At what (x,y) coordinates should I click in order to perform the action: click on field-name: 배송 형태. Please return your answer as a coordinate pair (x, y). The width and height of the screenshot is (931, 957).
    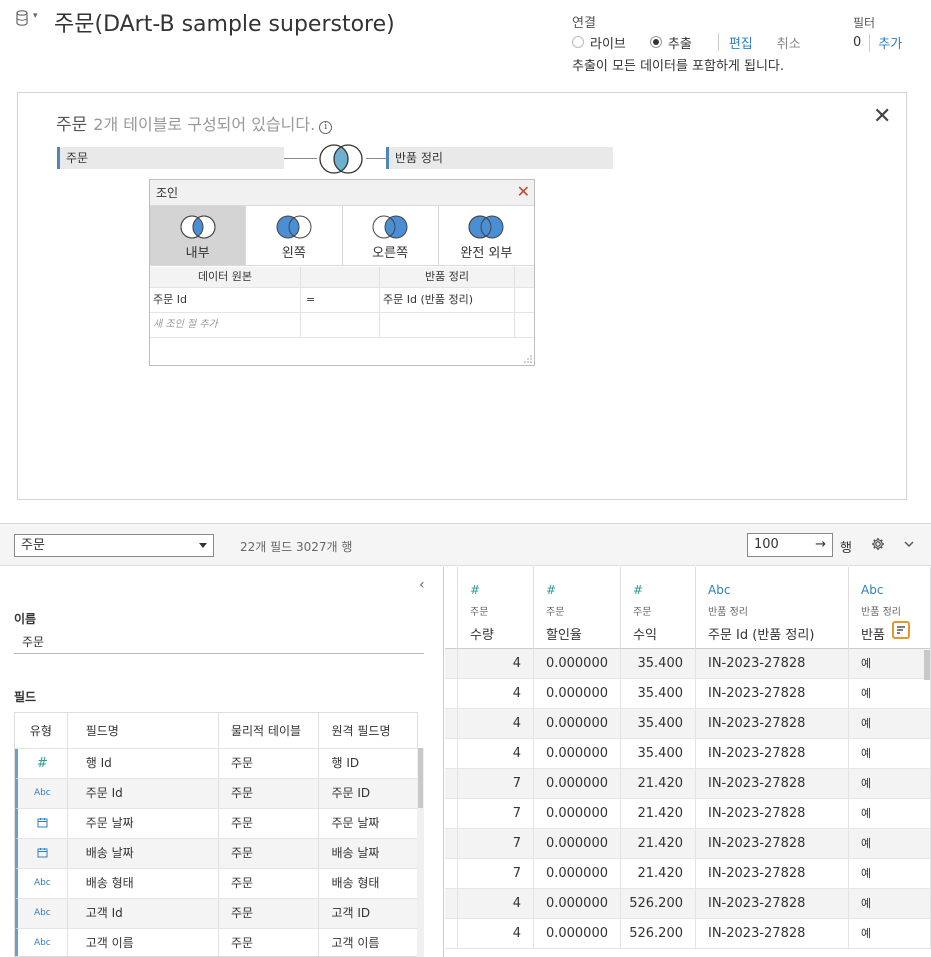
    Looking at the image, I should click on (143, 883).